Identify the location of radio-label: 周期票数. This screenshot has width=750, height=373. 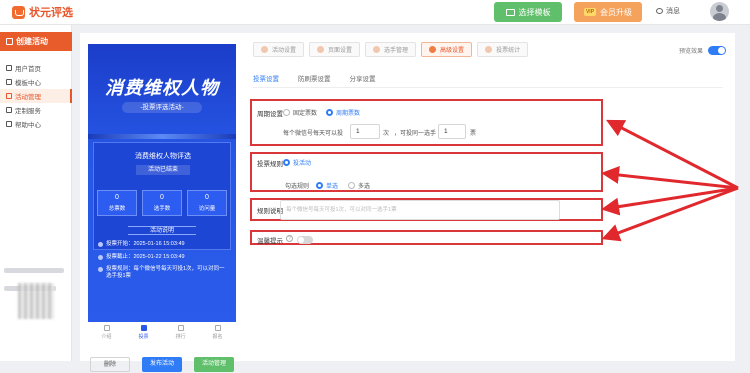
(348, 114).